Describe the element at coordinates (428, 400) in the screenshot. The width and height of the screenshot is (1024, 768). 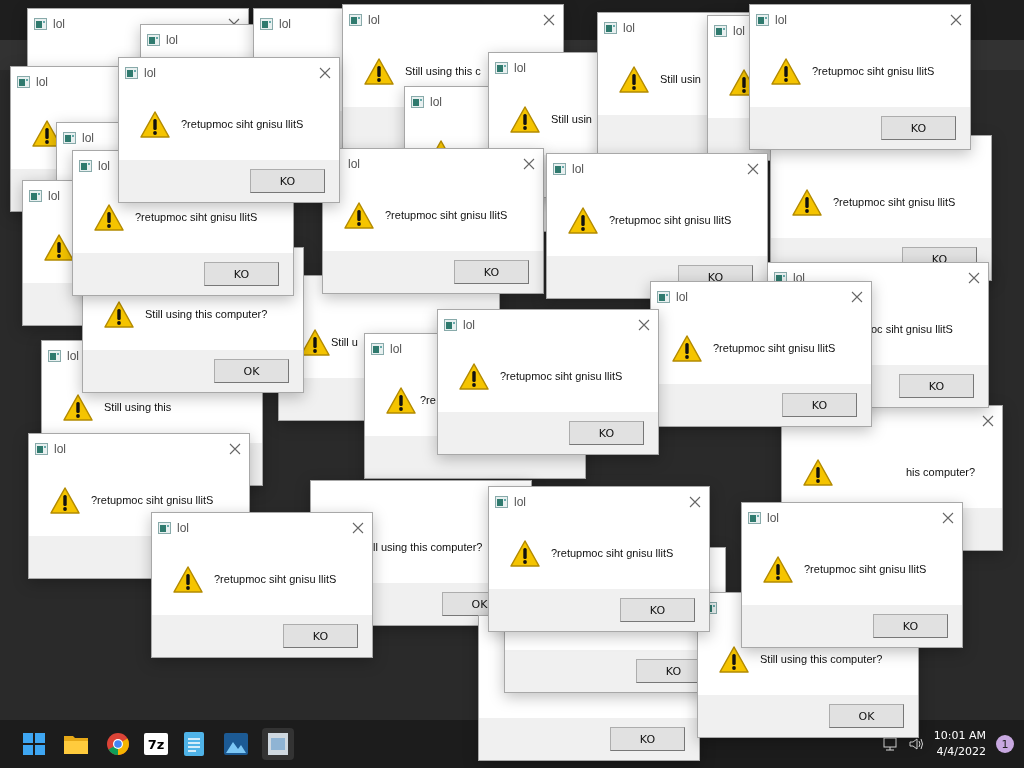
I see `dialog-message: ?re` at that location.